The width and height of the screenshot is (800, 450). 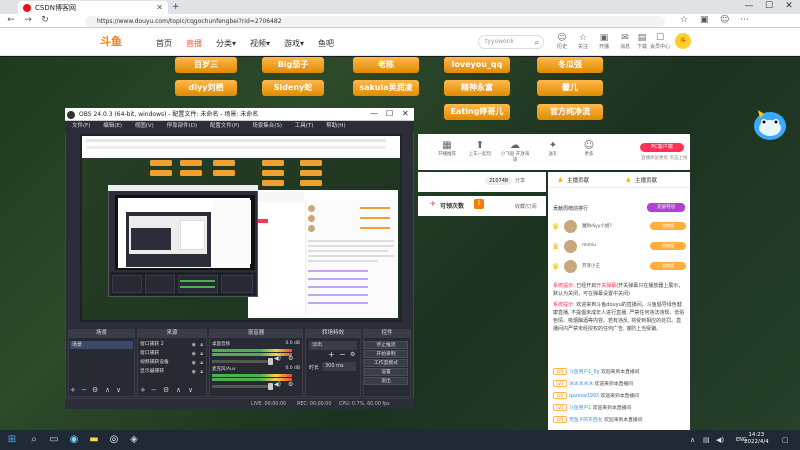 What do you see at coordinates (134, 440) in the screenshot?
I see `app-taskbar-icon: ◈` at bounding box center [134, 440].